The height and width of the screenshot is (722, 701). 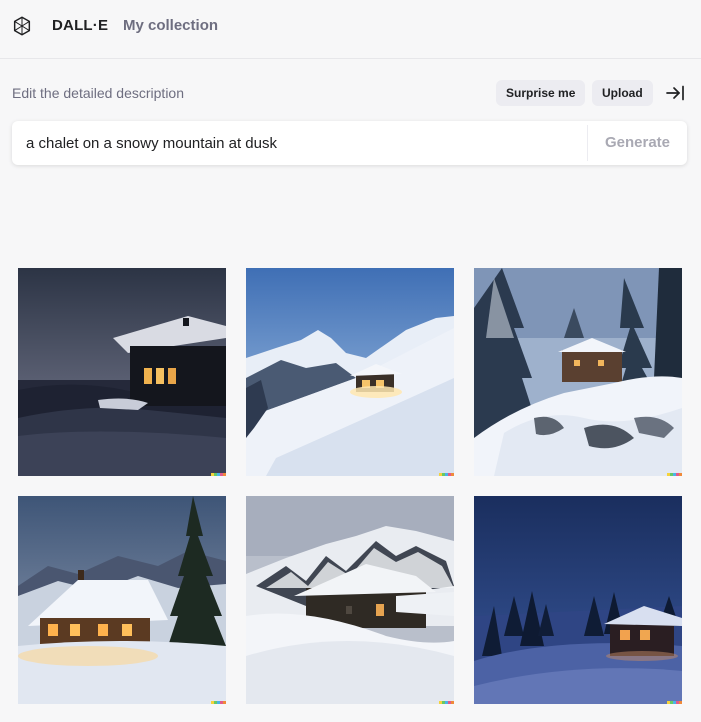 I want to click on openai-logo-icon, so click(x=22, y=26).